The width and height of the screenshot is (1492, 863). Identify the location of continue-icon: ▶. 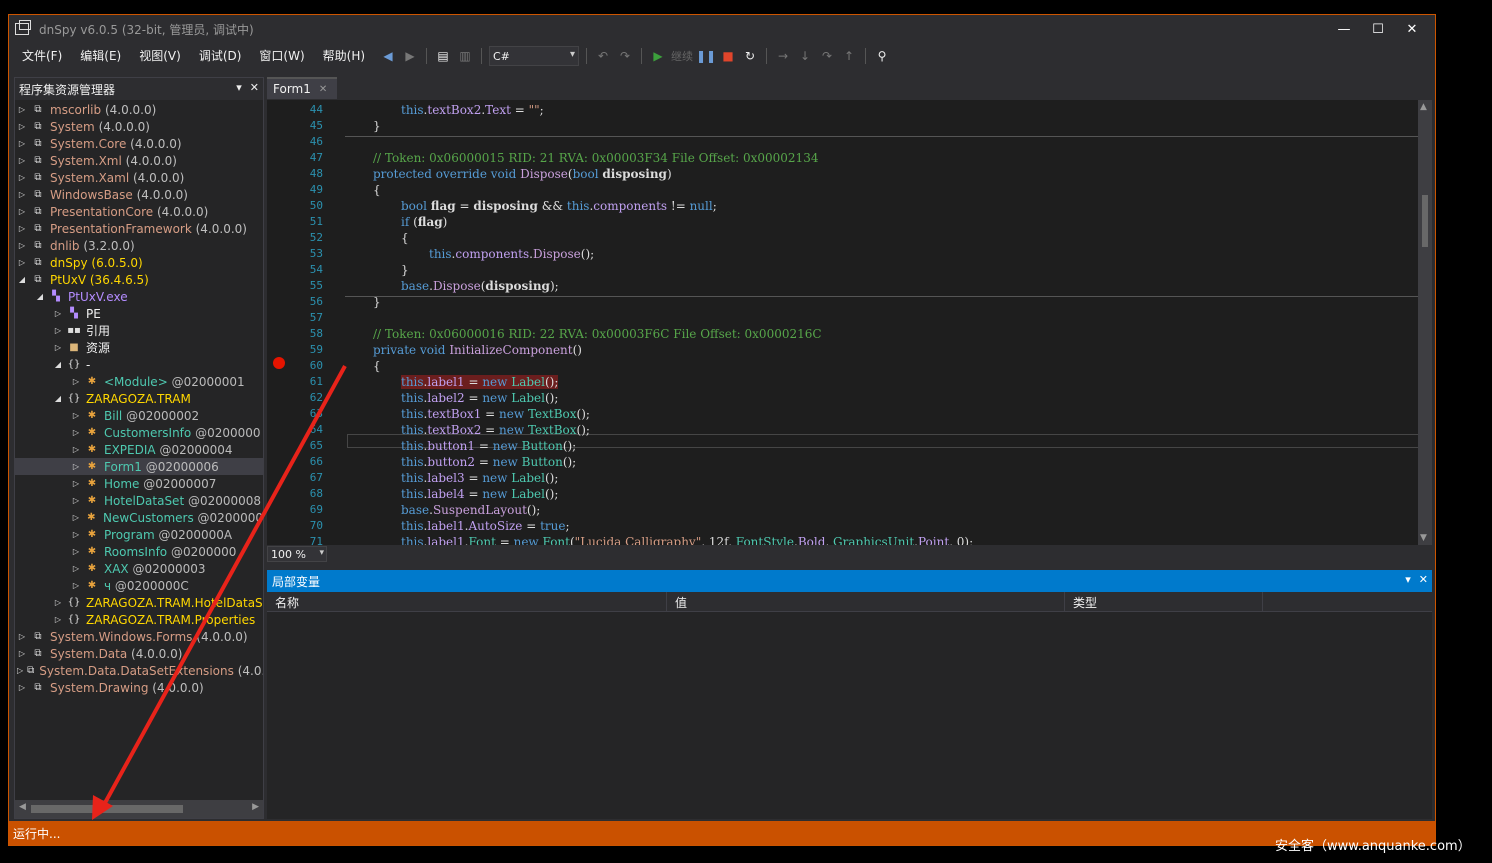
(658, 56).